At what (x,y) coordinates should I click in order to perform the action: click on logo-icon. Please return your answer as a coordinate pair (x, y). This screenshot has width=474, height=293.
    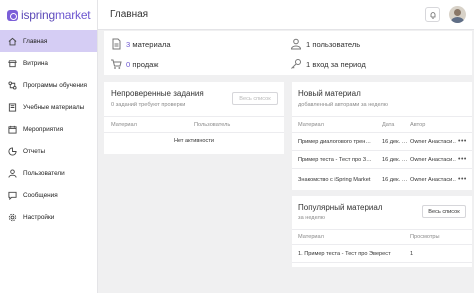
    Looking at the image, I should click on (12, 15).